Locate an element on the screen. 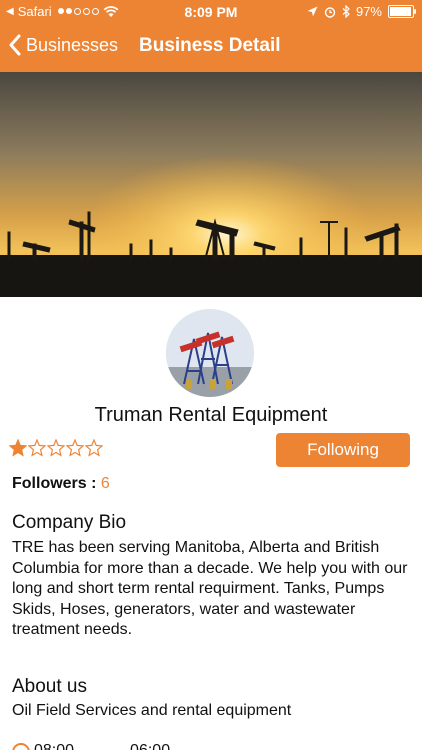 The width and height of the screenshot is (422, 750). company-bio-heading: Company Bio is located at coordinates (69, 522).